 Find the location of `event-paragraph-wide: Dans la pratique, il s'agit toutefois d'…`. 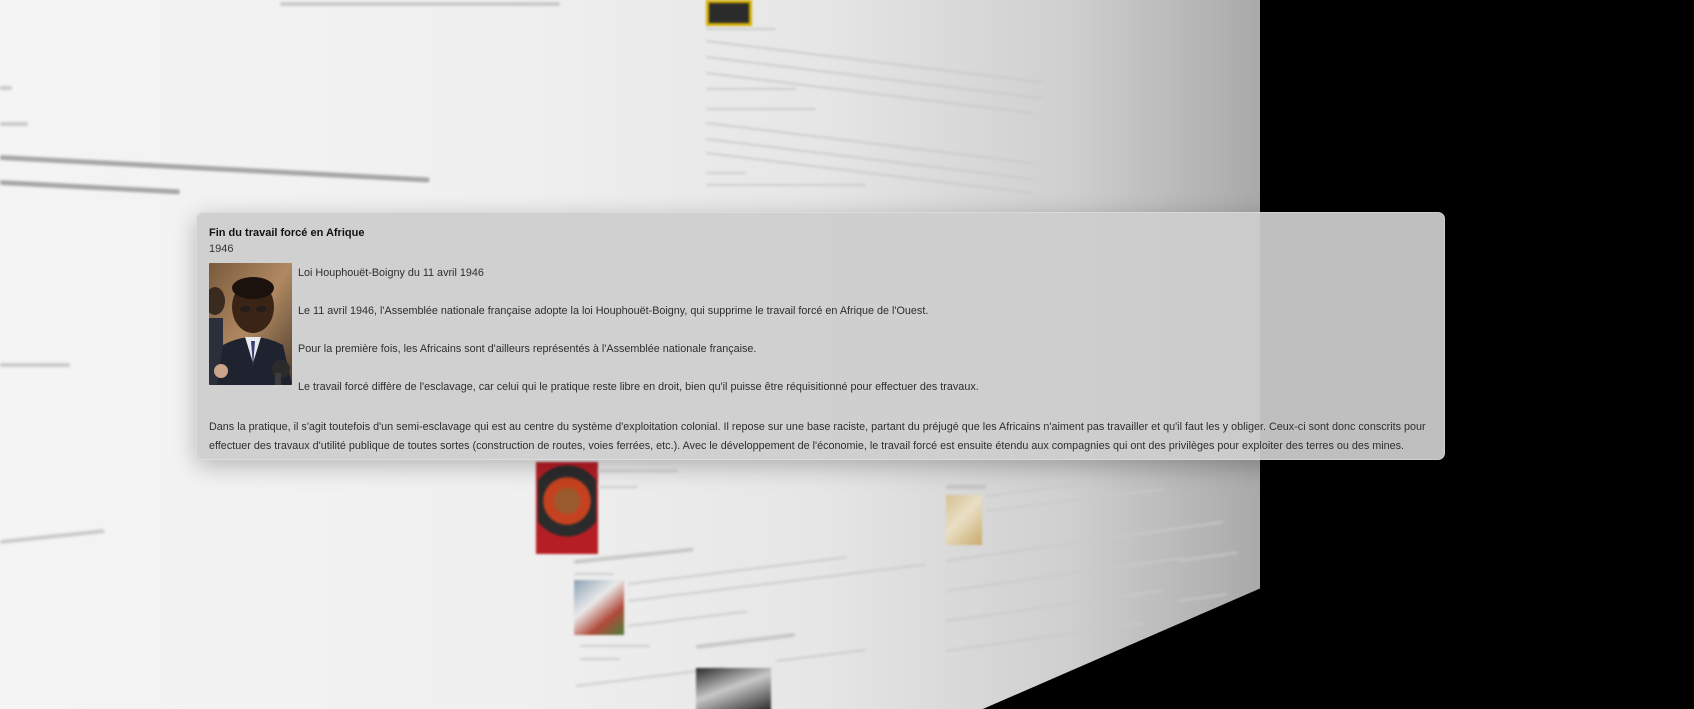

event-paragraph-wide: Dans la pratique, il s'agit toutefois d'… is located at coordinates (817, 436).